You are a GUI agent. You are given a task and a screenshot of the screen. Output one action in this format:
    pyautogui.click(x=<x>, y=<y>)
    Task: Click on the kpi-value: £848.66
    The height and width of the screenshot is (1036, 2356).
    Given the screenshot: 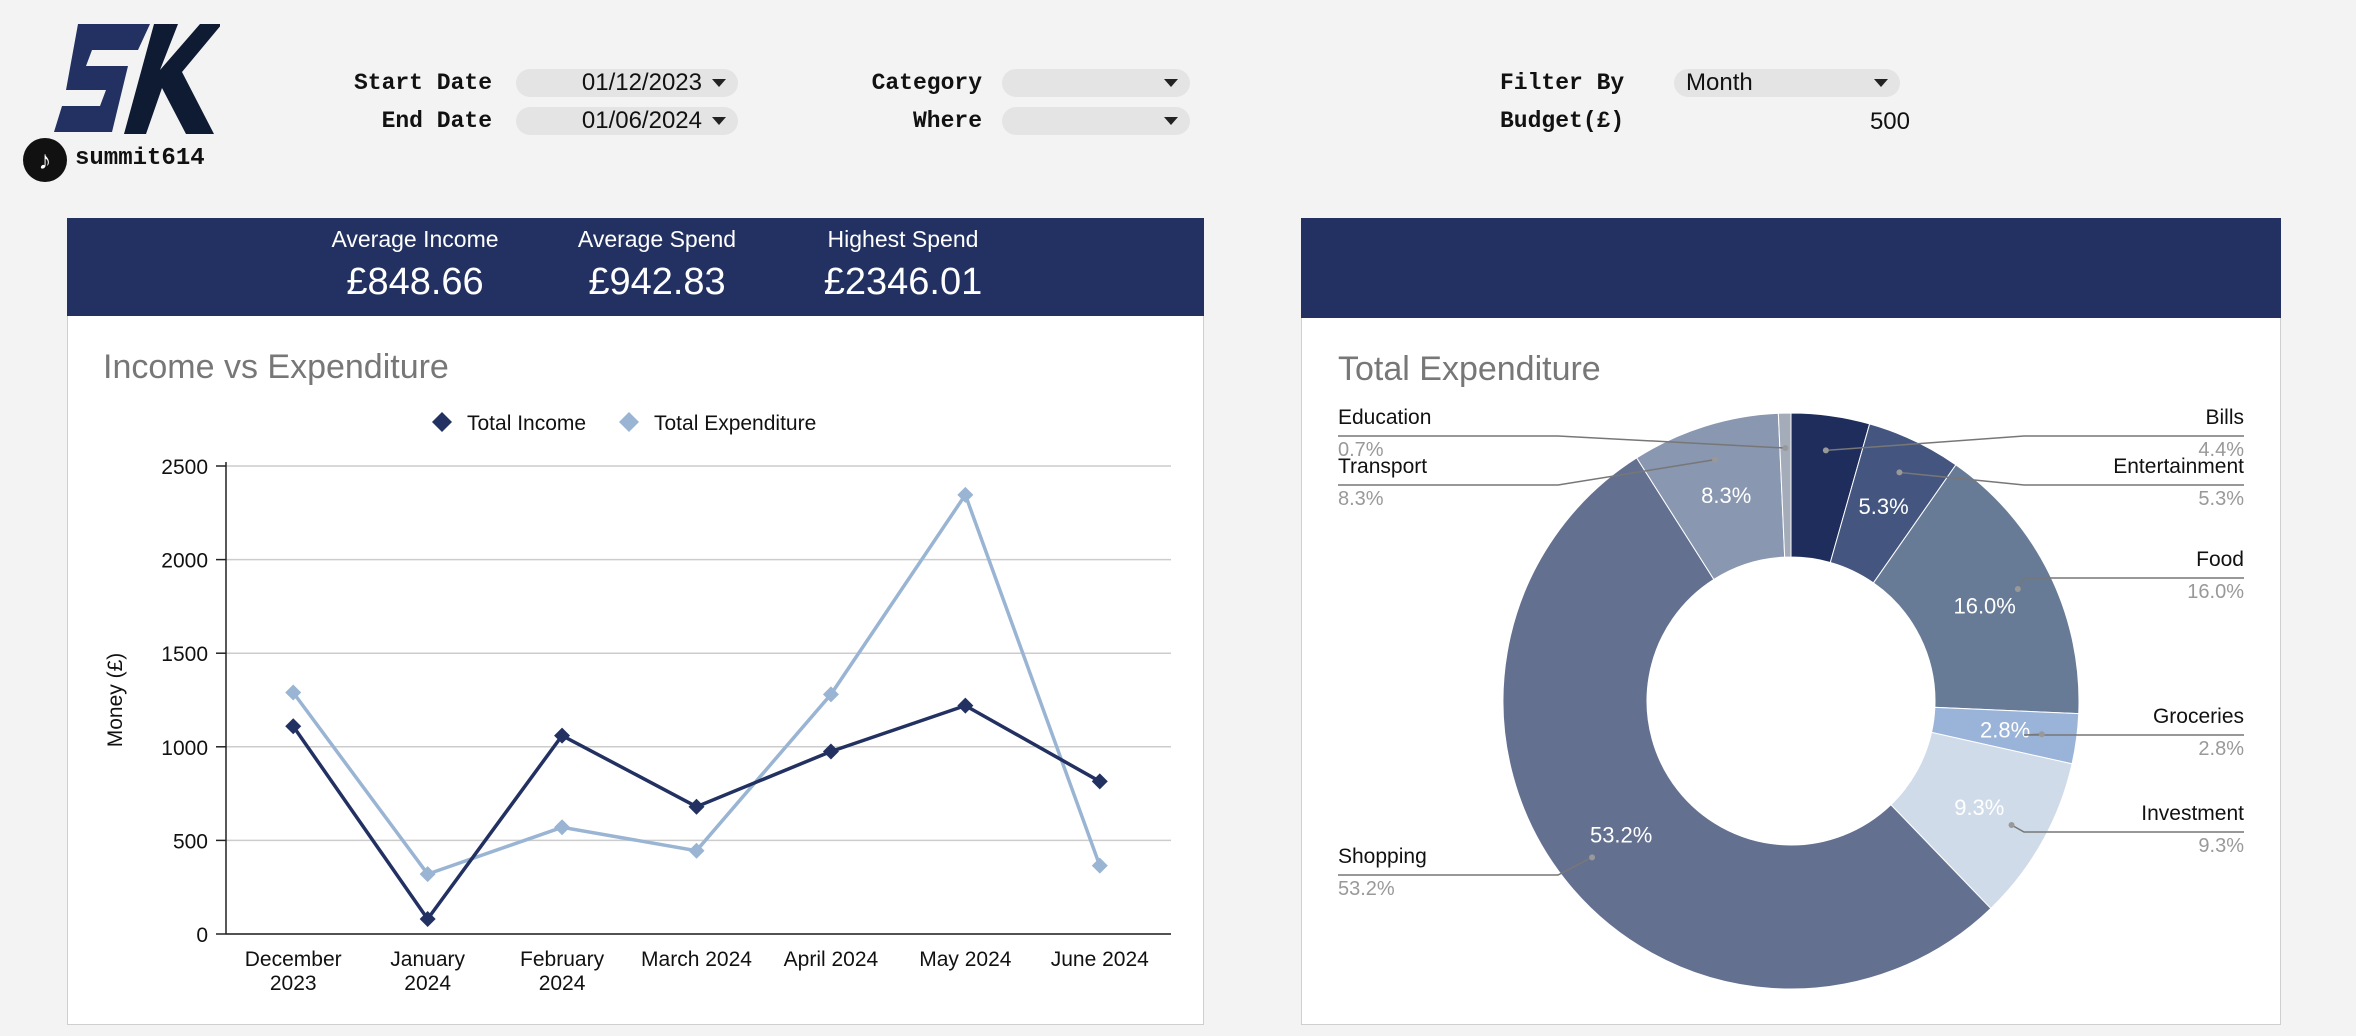 What is the action you would take?
    pyautogui.click(x=415, y=282)
    